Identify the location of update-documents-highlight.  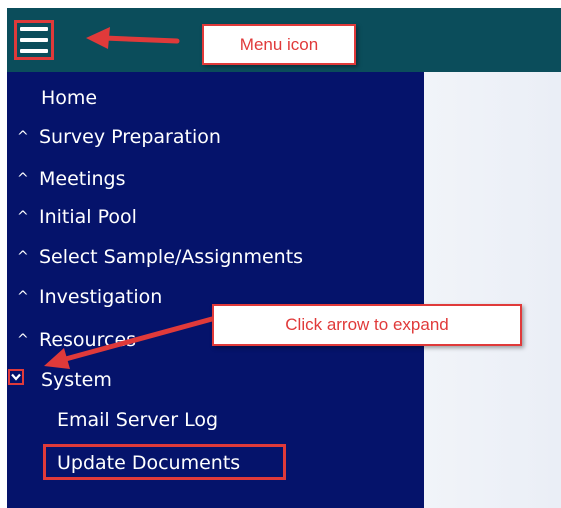
(164, 462).